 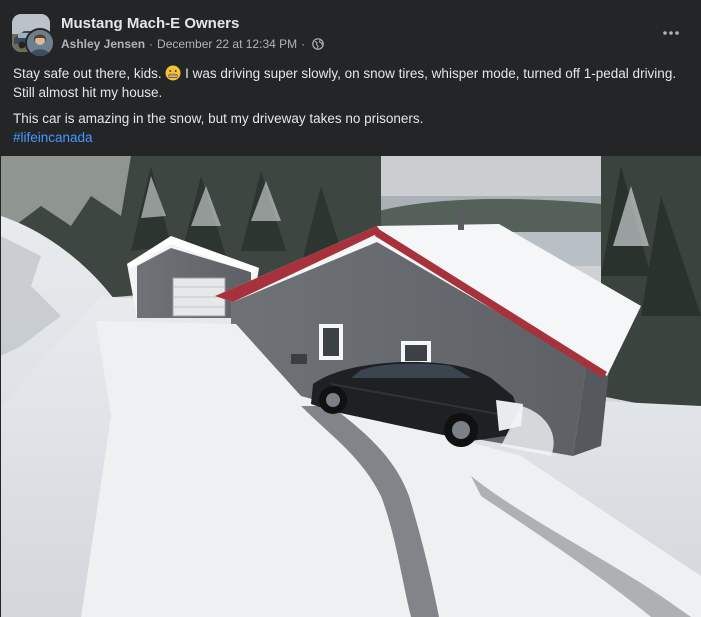 What do you see at coordinates (318, 44) in the screenshot?
I see `globe-icon` at bounding box center [318, 44].